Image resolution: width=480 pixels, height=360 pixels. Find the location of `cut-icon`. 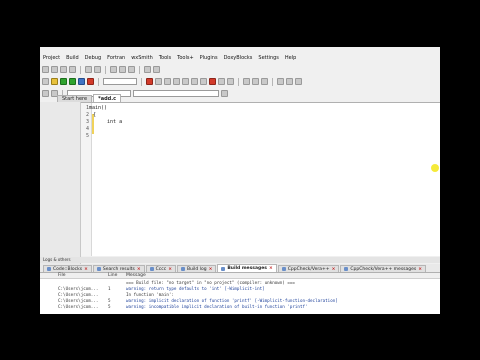

cut-icon is located at coordinates (113, 69).